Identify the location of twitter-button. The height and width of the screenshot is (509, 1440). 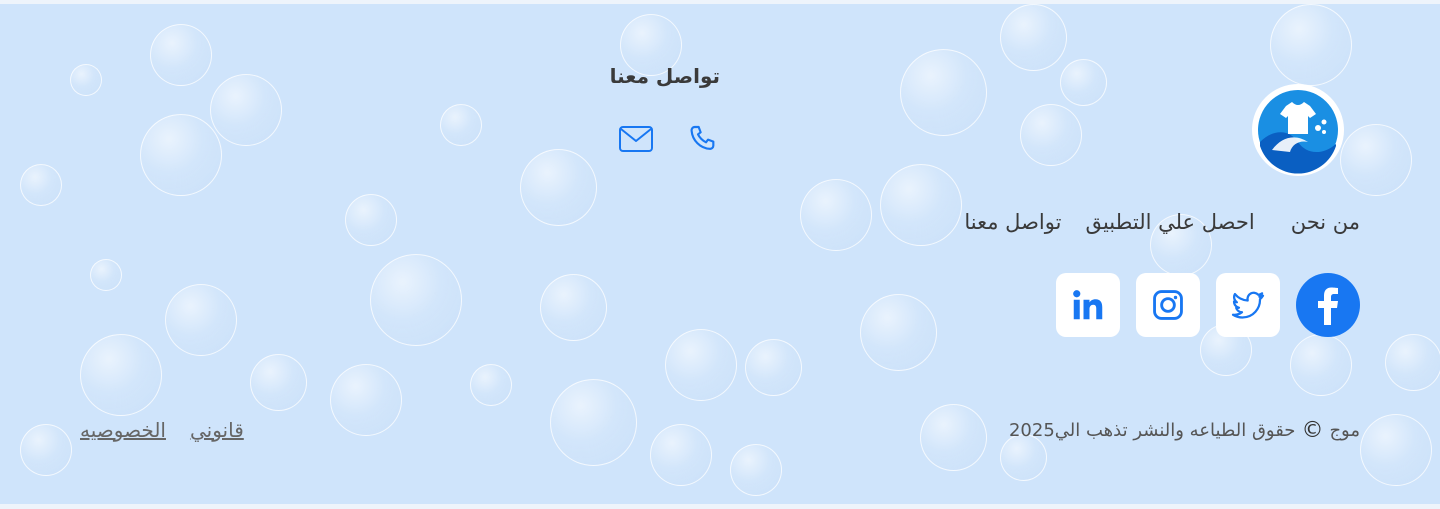
(1248, 305).